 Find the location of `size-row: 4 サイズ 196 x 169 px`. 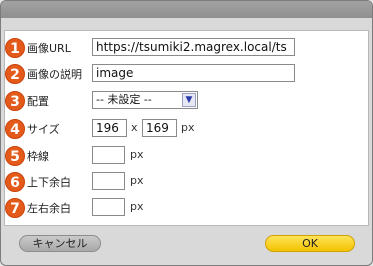

size-row: 4 サイズ 196 x 169 px is located at coordinates (186, 131).